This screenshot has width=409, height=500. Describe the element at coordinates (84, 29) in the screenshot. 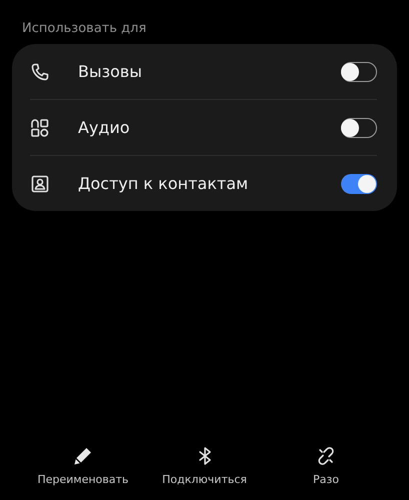

I see `section-title: Использовать для` at that location.